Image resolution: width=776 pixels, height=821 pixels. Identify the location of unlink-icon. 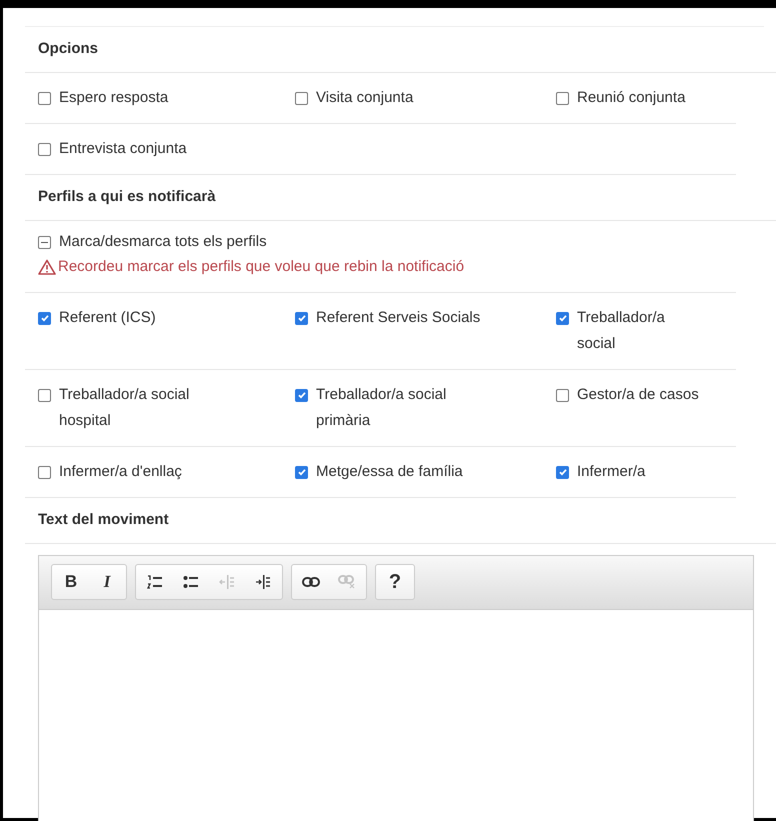
(347, 582).